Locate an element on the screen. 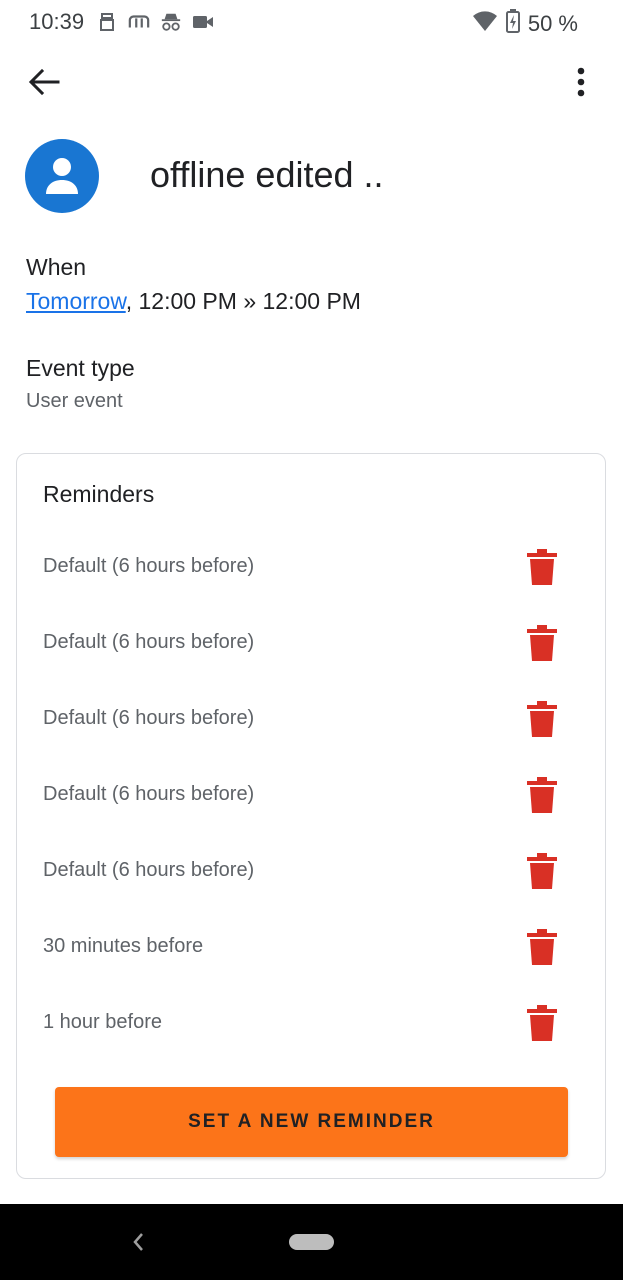  when-value: Tomorrow, 12:00 PM » 12:00 PM is located at coordinates (193, 301).